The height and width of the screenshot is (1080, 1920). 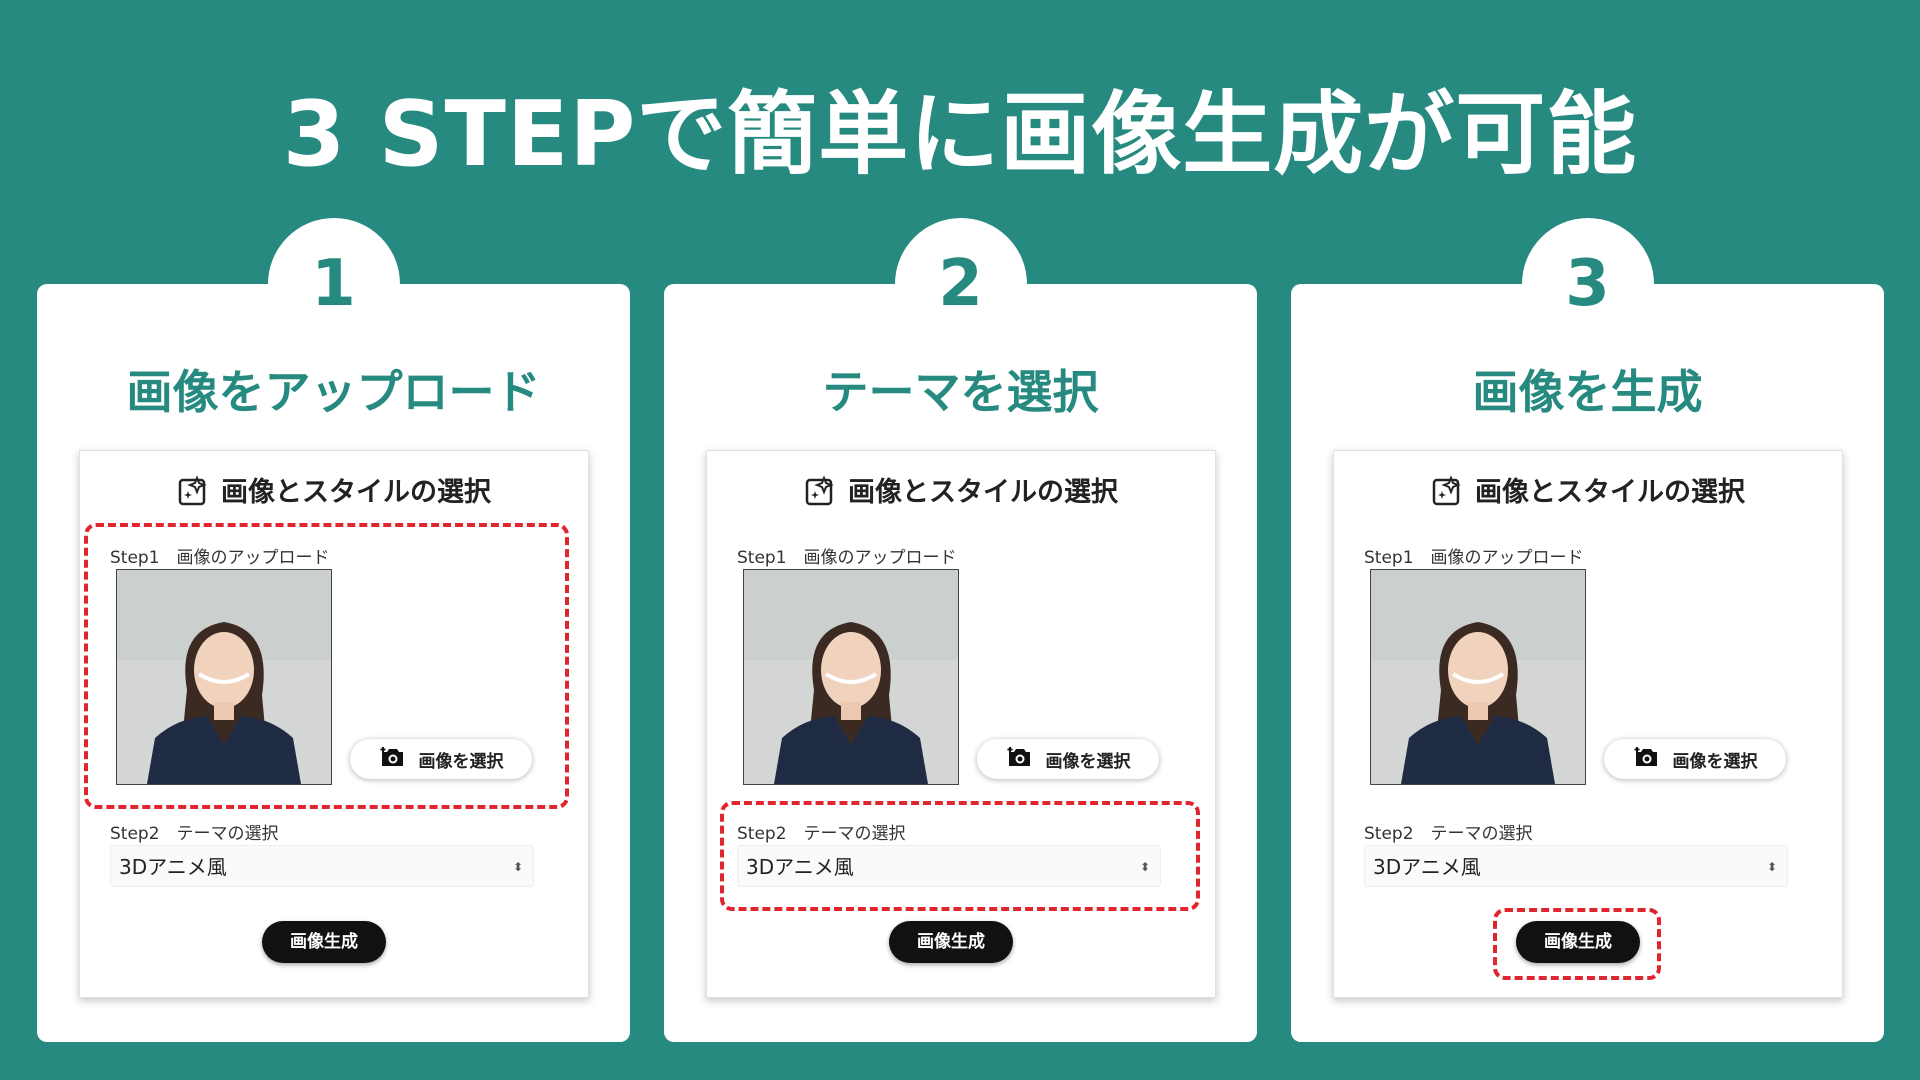 I want to click on step-number-badge: 2, so click(x=960, y=284).